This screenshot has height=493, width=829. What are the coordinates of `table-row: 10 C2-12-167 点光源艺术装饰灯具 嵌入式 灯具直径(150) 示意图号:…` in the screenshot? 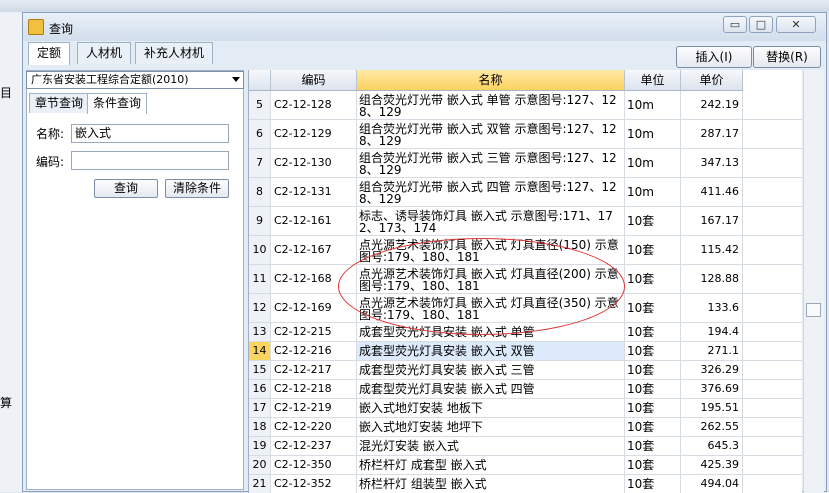 It's located at (525, 250).